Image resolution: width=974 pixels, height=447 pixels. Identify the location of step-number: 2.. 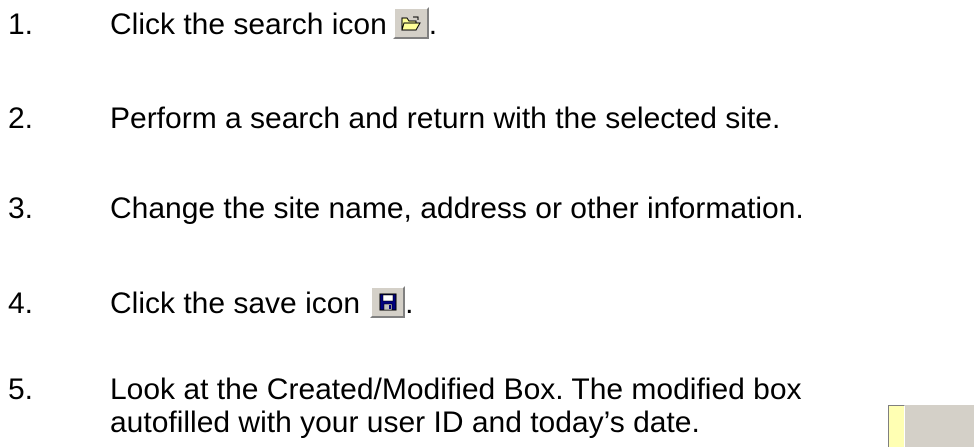
(21, 118).